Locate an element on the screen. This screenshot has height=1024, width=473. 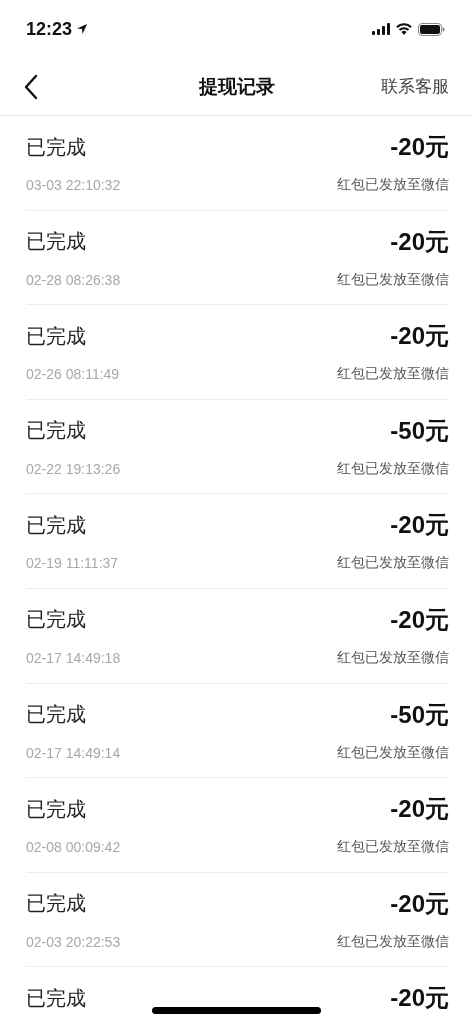
status-time: 12:23 is located at coordinates (49, 29).